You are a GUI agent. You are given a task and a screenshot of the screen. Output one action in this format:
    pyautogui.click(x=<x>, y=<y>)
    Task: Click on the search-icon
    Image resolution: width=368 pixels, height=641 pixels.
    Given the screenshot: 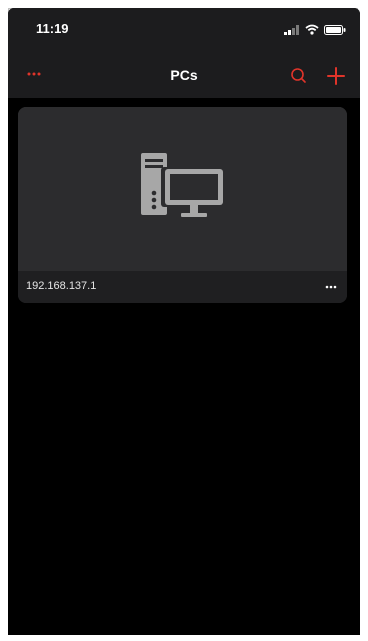 What is the action you would take?
    pyautogui.click(x=298, y=75)
    